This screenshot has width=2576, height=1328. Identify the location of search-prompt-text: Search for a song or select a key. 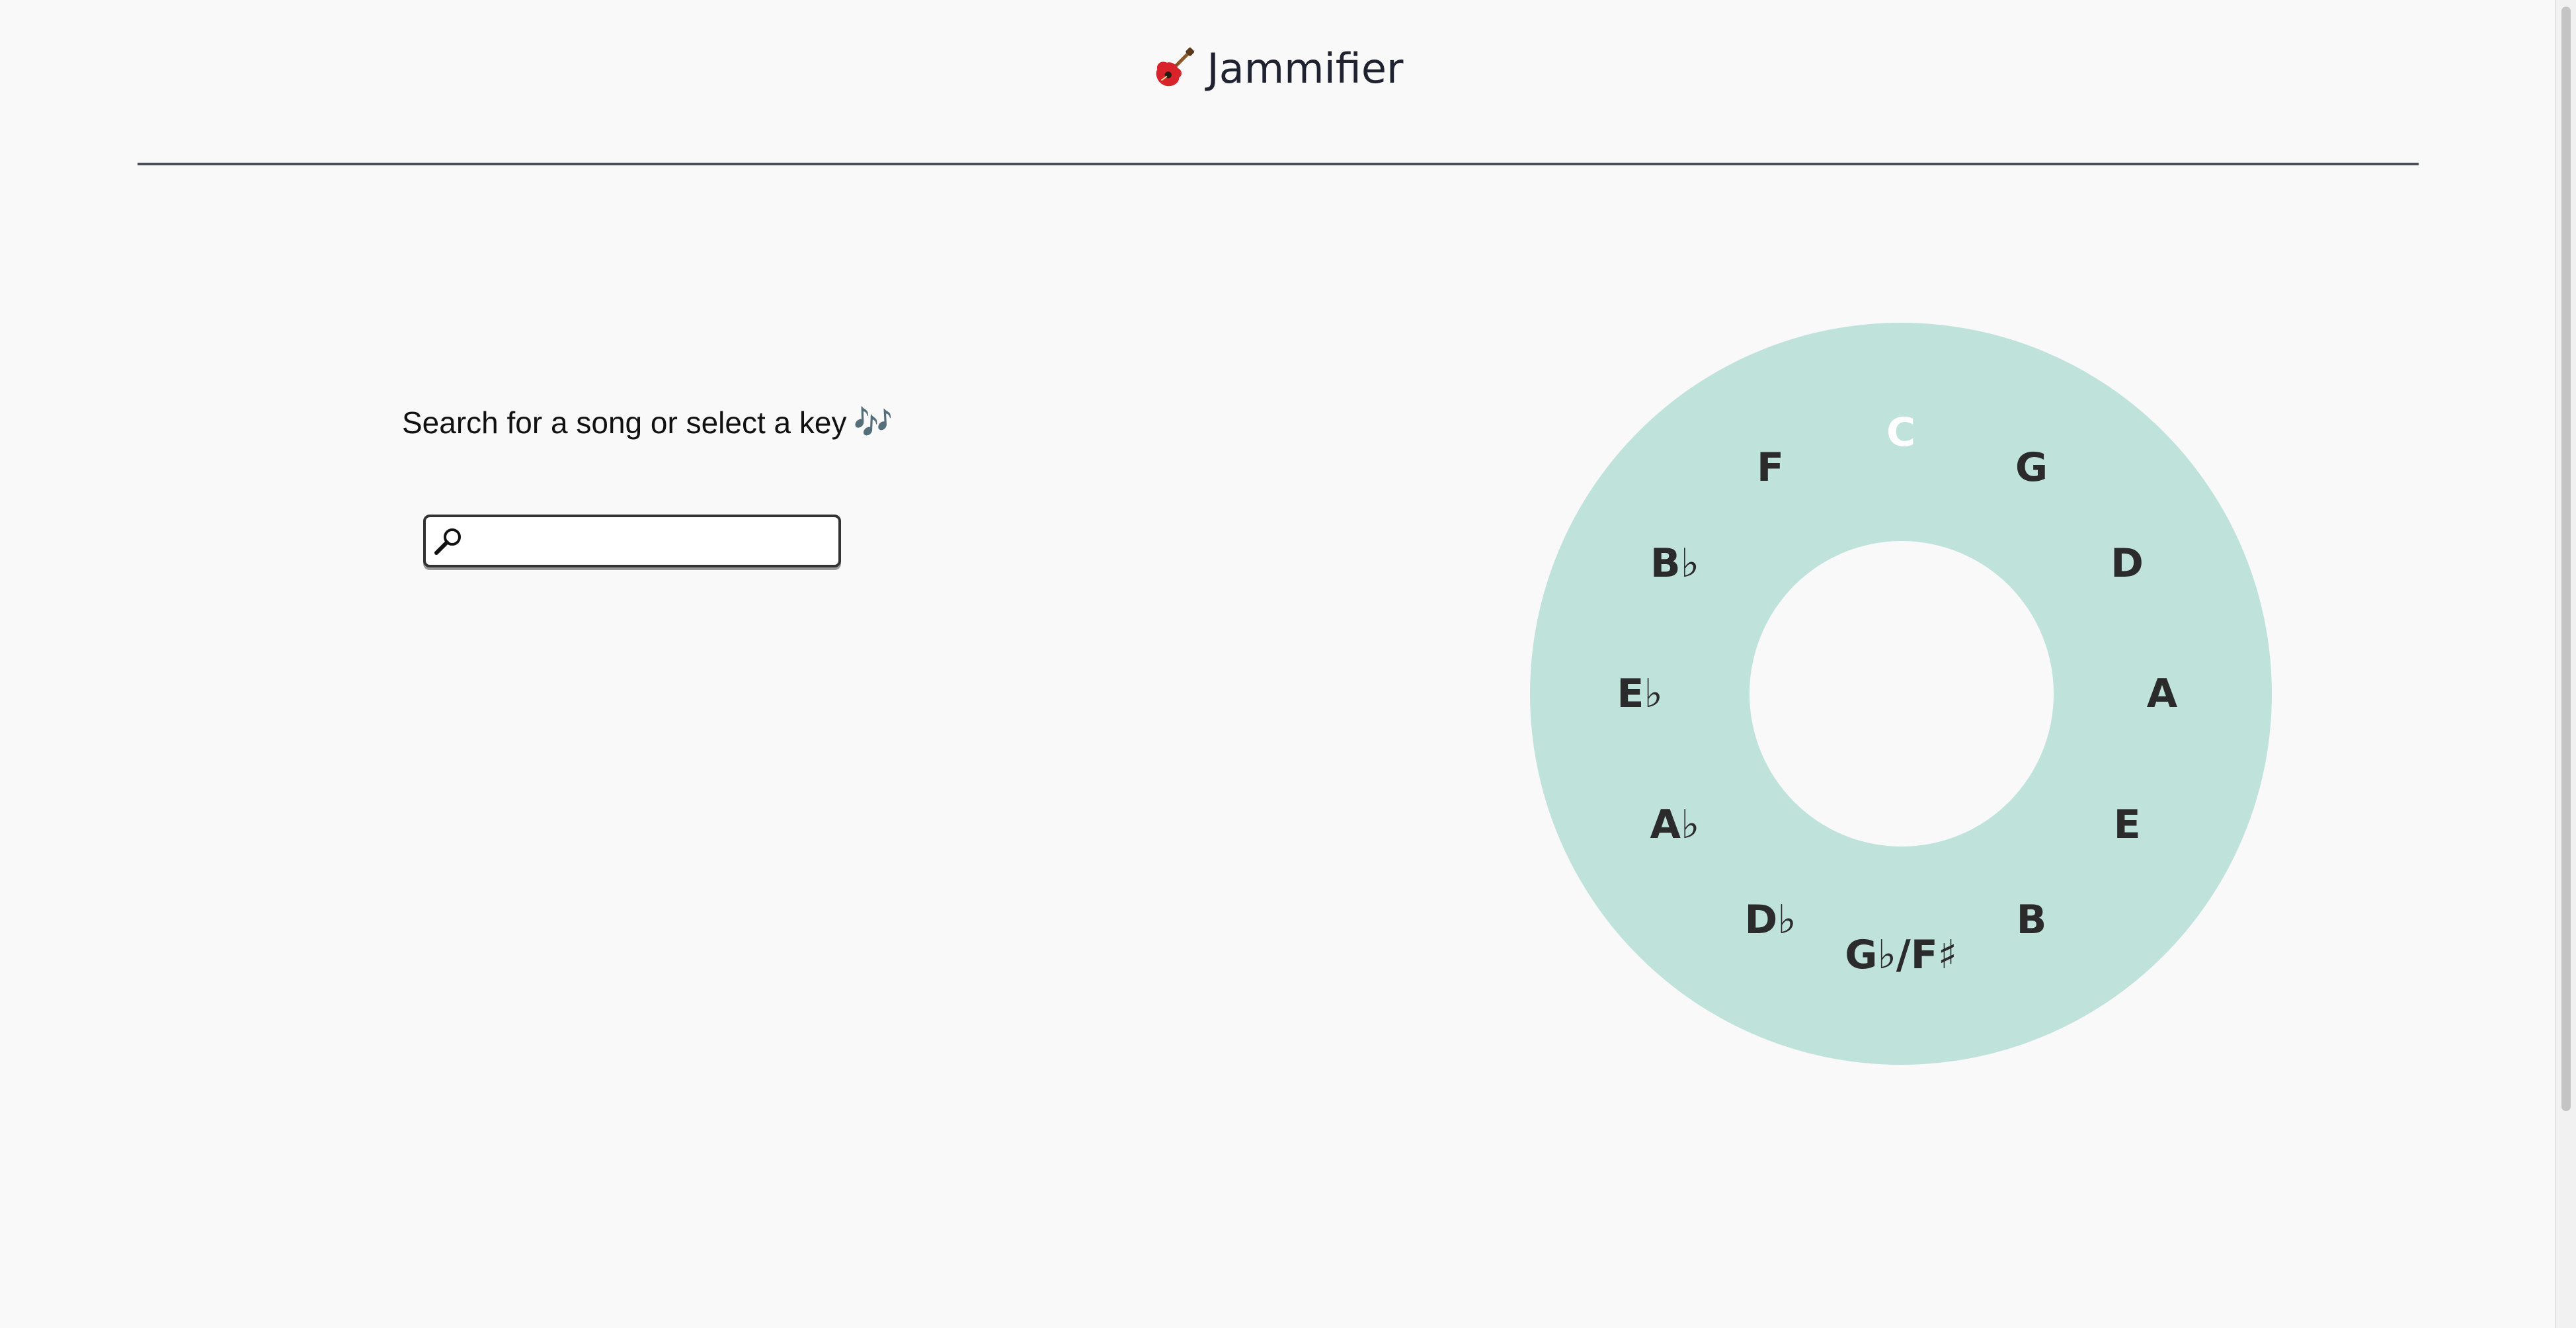
(624, 422).